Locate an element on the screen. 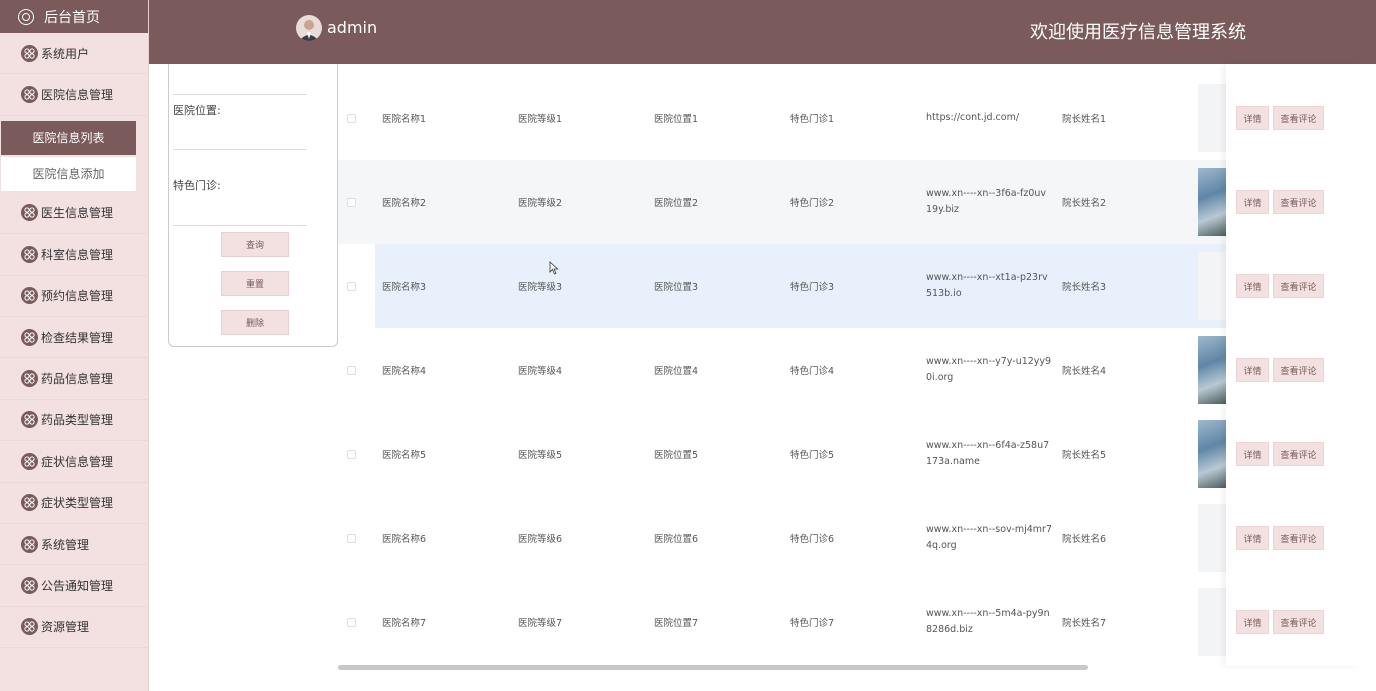  clinic-label: 特色门诊: is located at coordinates (197, 185).